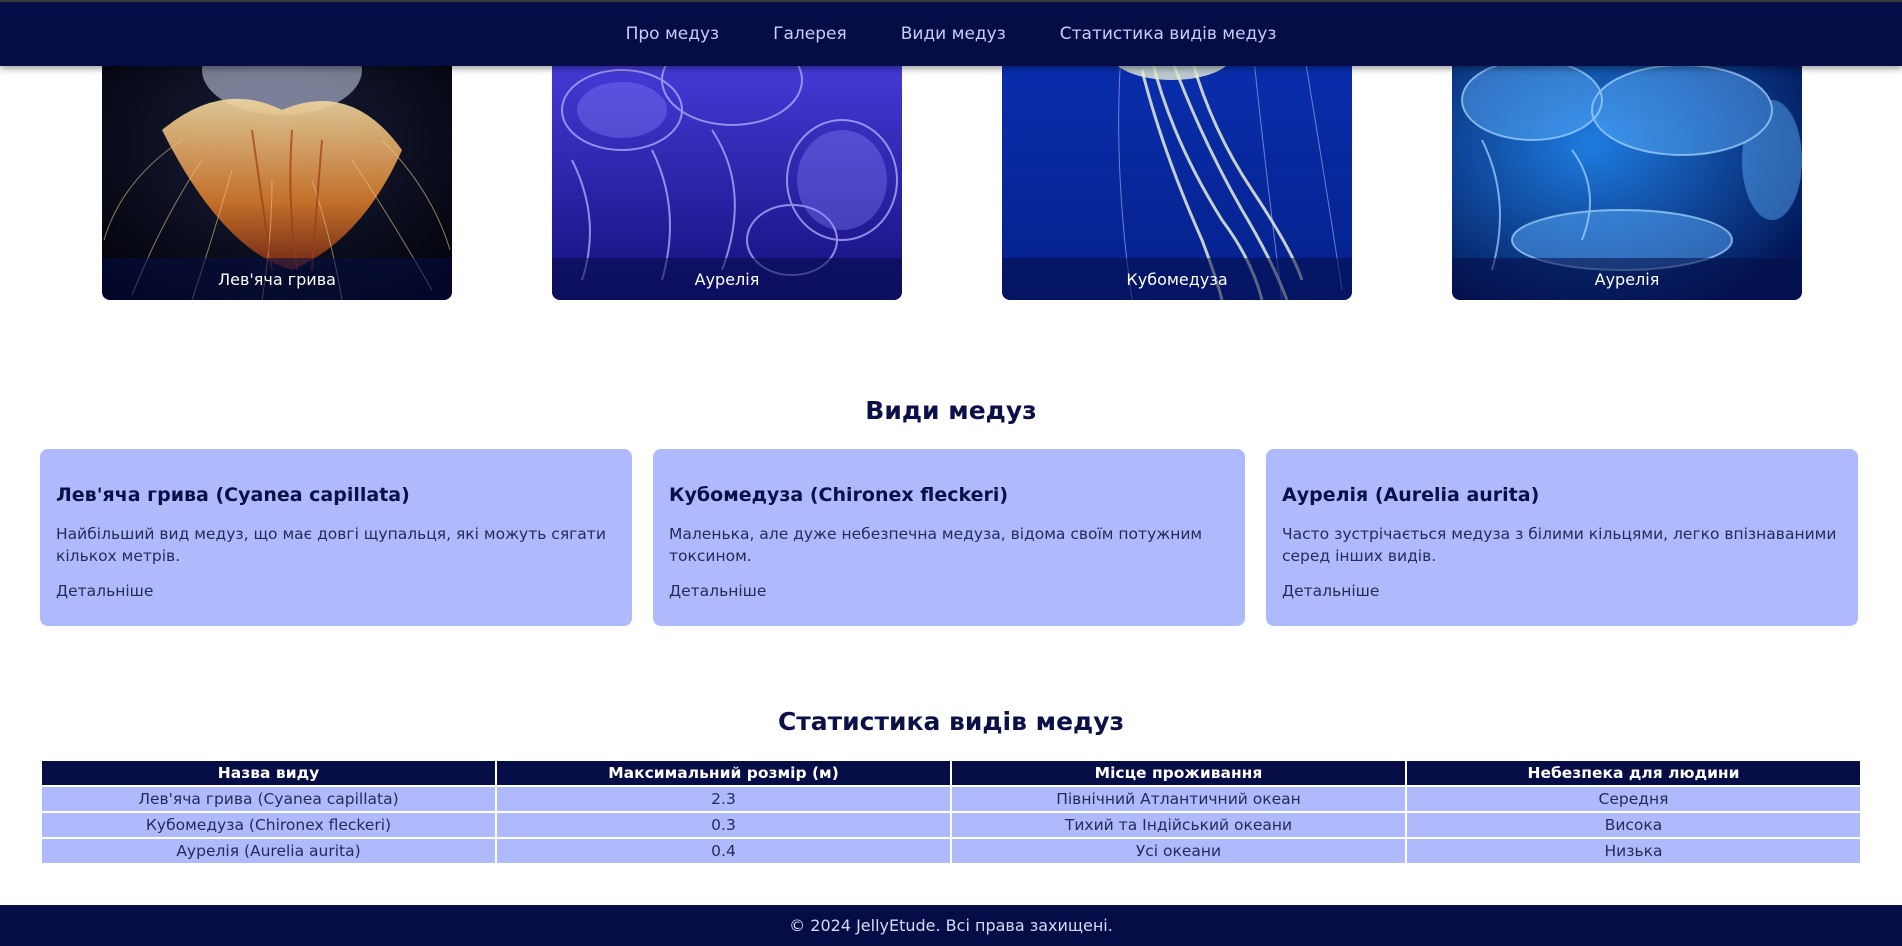  I want to click on nav-link-about: Про медуз, so click(673, 34).